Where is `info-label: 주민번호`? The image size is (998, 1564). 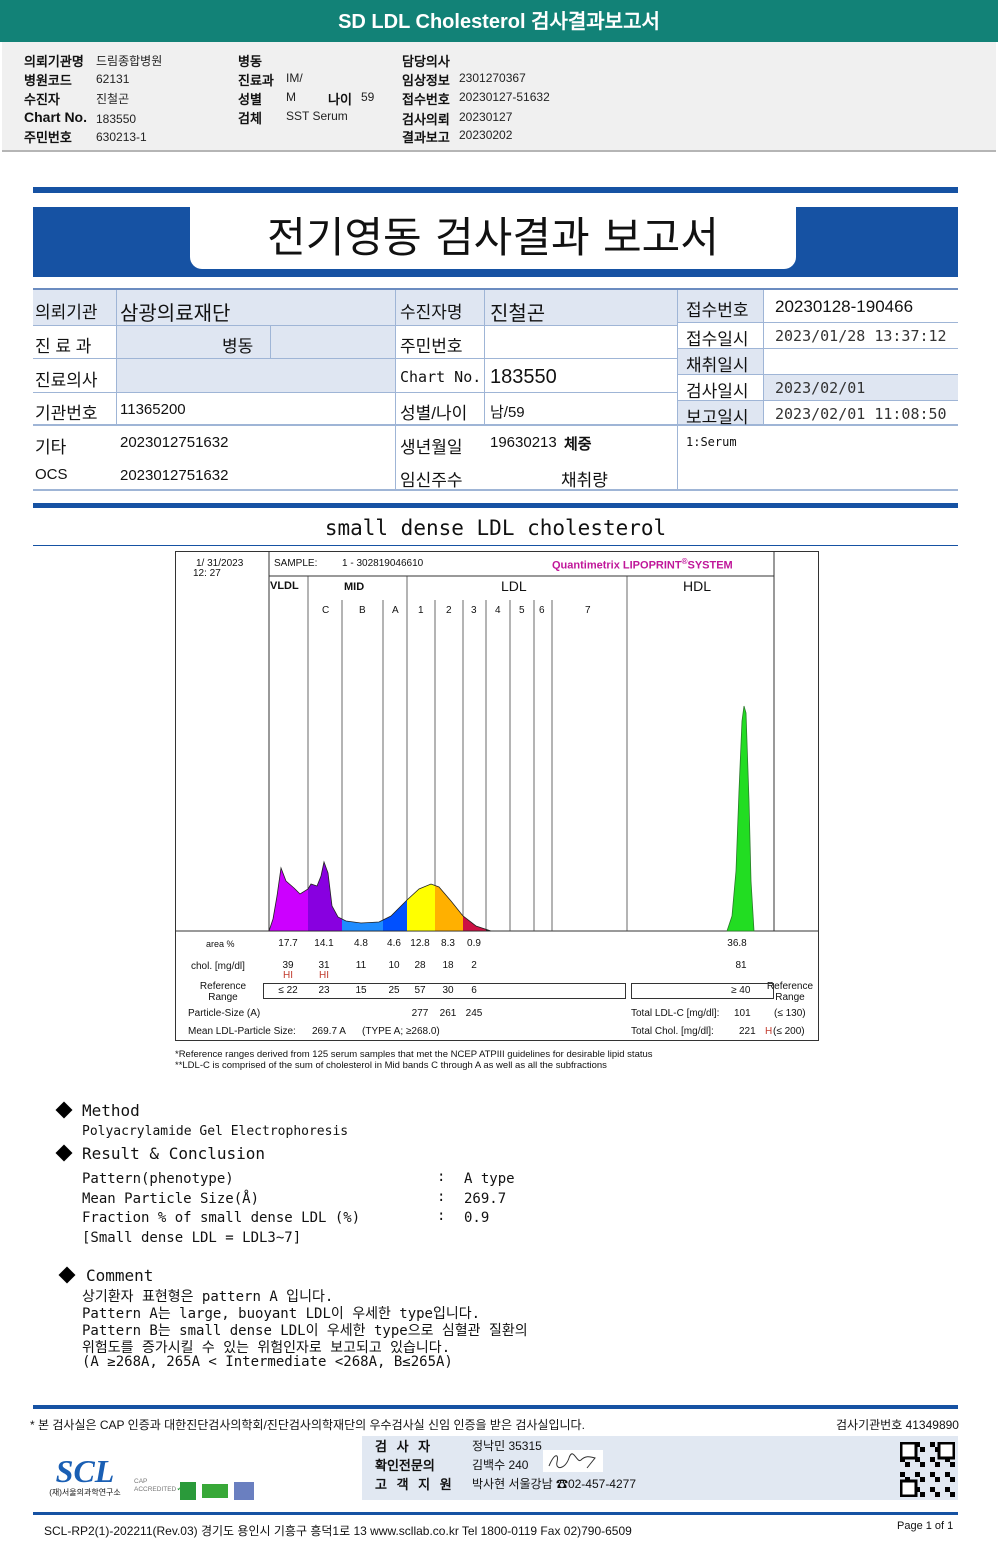
info-label: 주민번호 is located at coordinates (48, 137).